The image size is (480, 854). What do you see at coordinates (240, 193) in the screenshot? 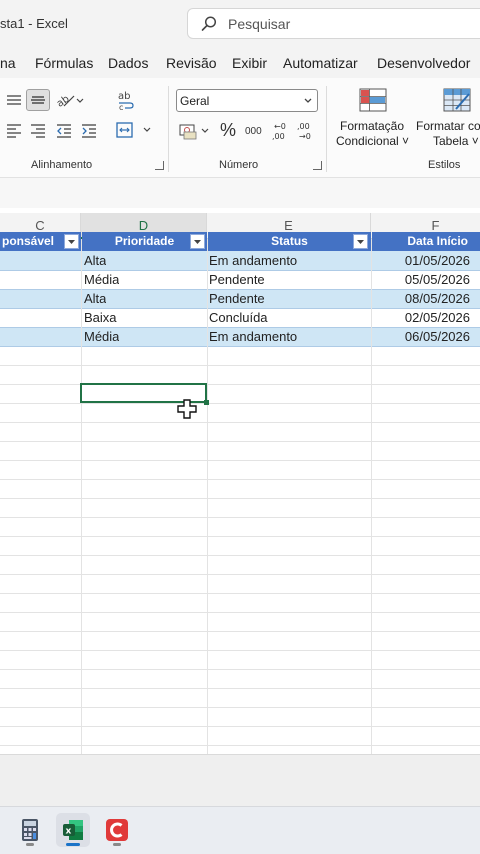
I see `formula-bar-area` at bounding box center [240, 193].